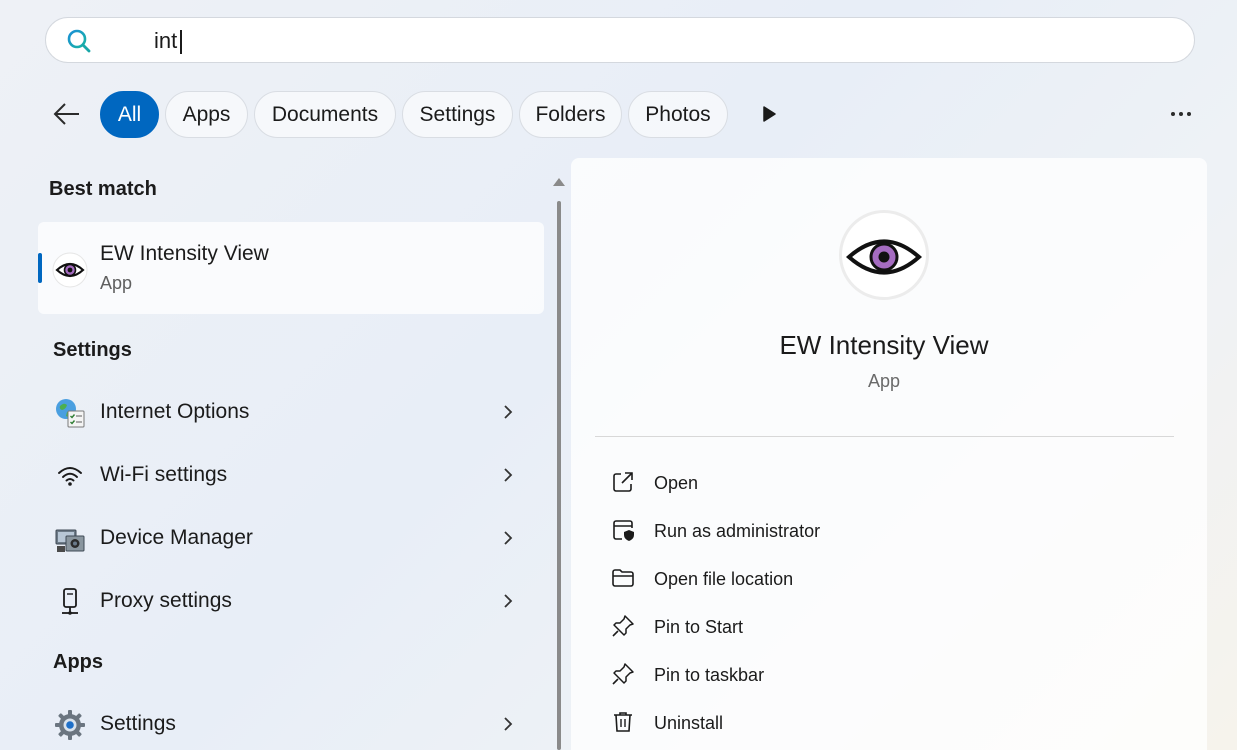 The width and height of the screenshot is (1237, 750). I want to click on filter-chip-settings: Settings, so click(457, 114).